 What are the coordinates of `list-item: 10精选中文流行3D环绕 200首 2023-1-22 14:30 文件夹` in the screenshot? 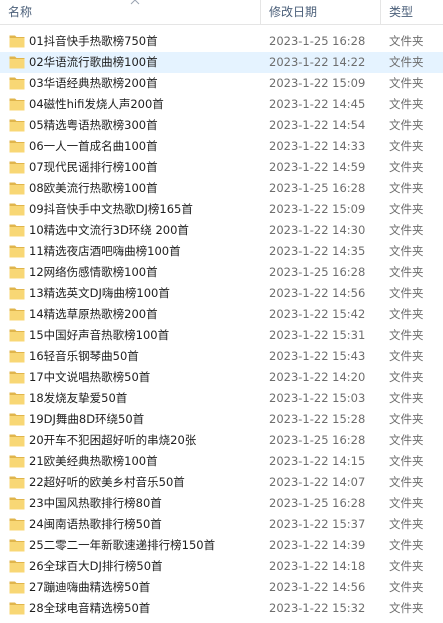 It's located at (221, 230).